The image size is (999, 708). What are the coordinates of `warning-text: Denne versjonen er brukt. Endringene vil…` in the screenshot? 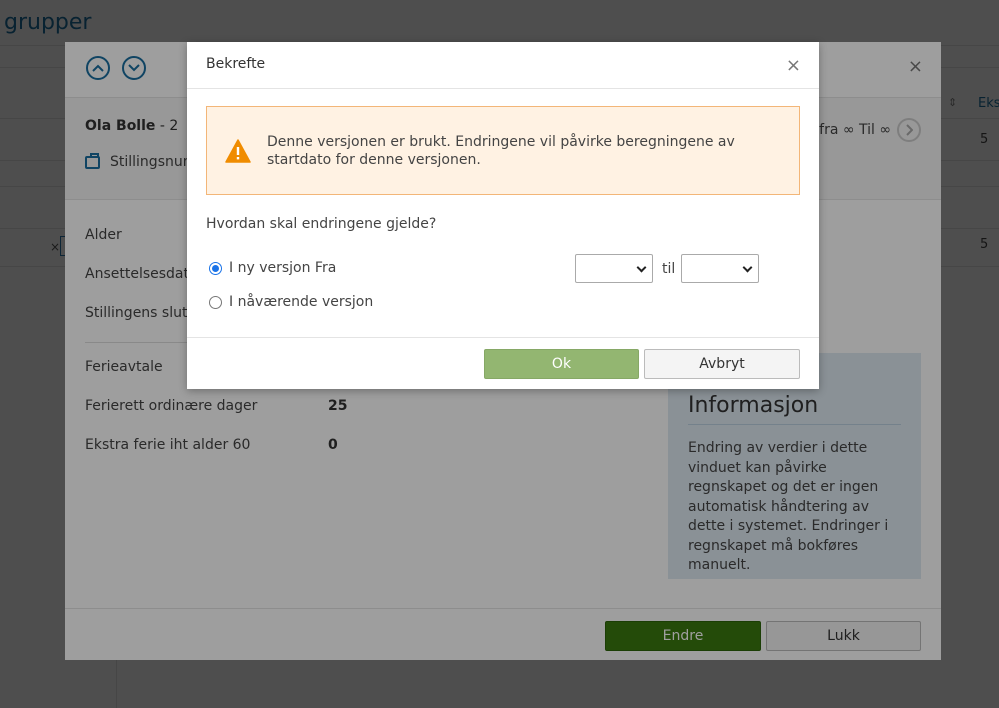 It's located at (501, 150).